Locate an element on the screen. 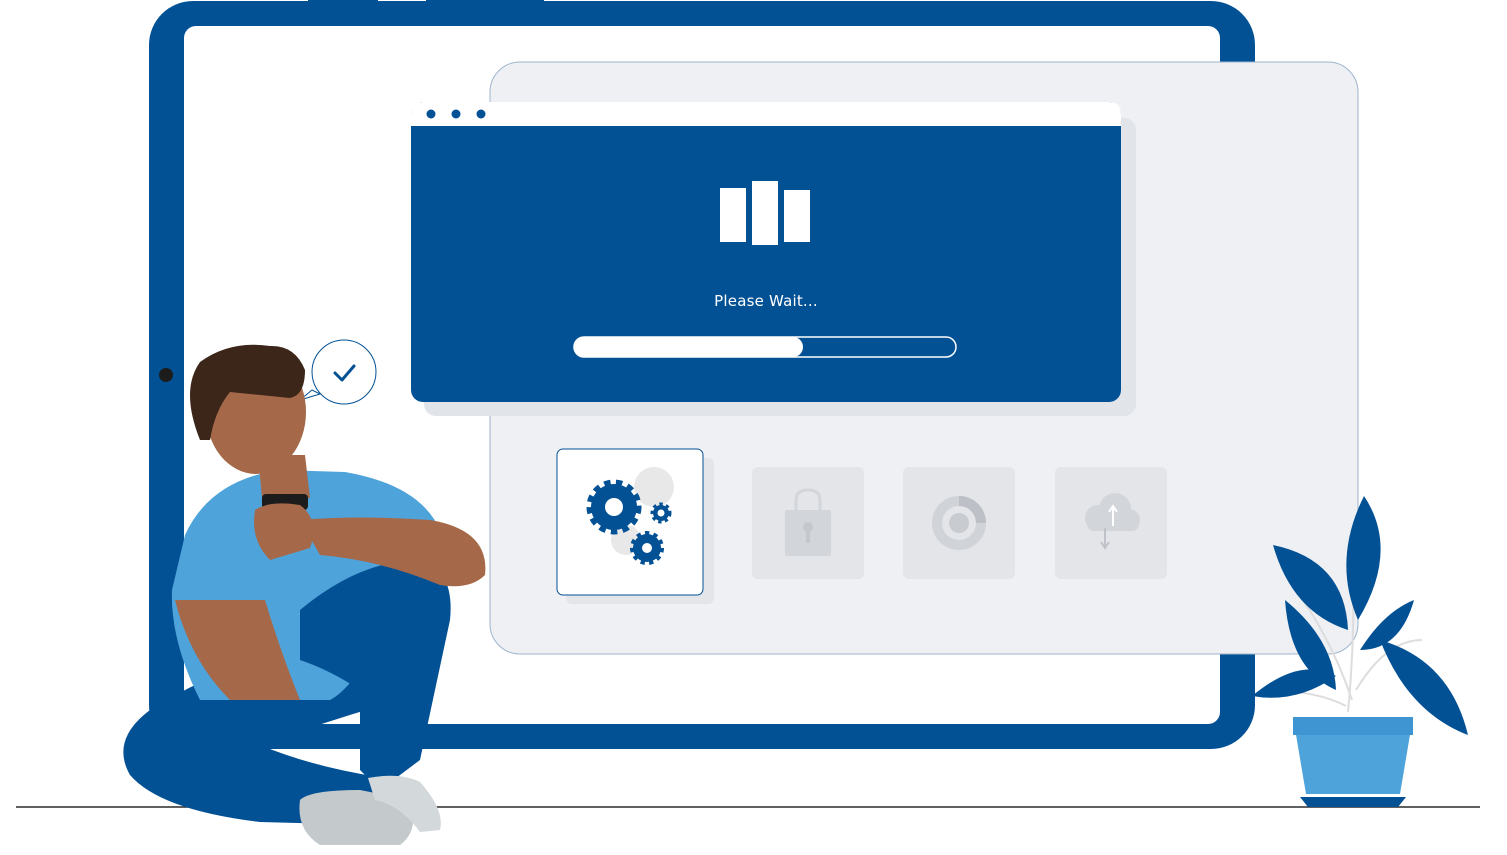 This screenshot has height=855, width=1507. feature-tile-security is located at coordinates (808, 523).